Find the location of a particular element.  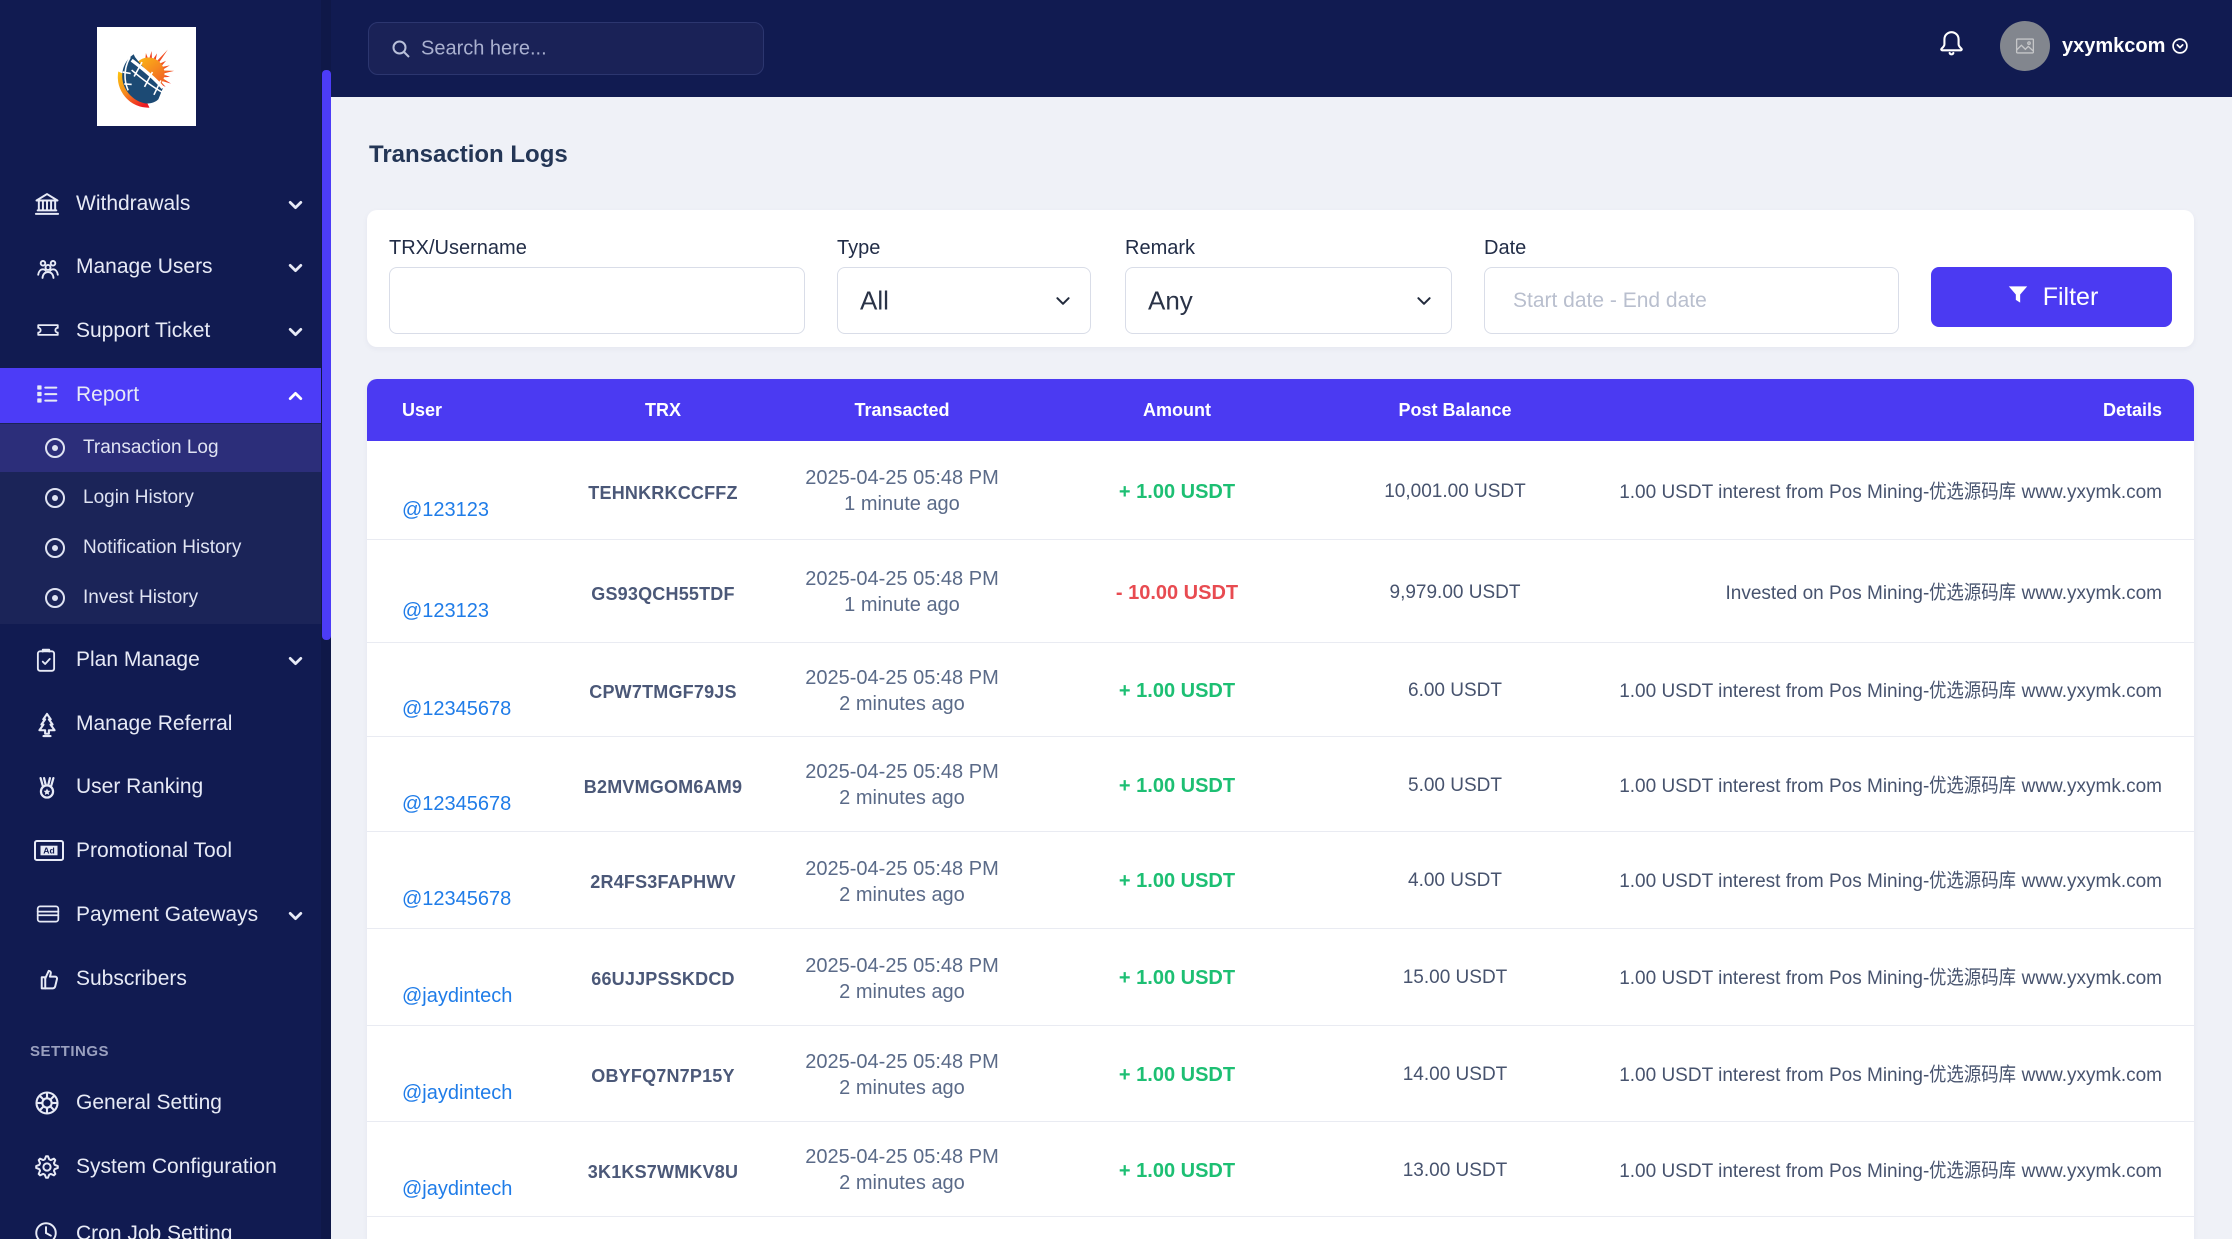

svg-text: Ad is located at coordinates (48, 851).